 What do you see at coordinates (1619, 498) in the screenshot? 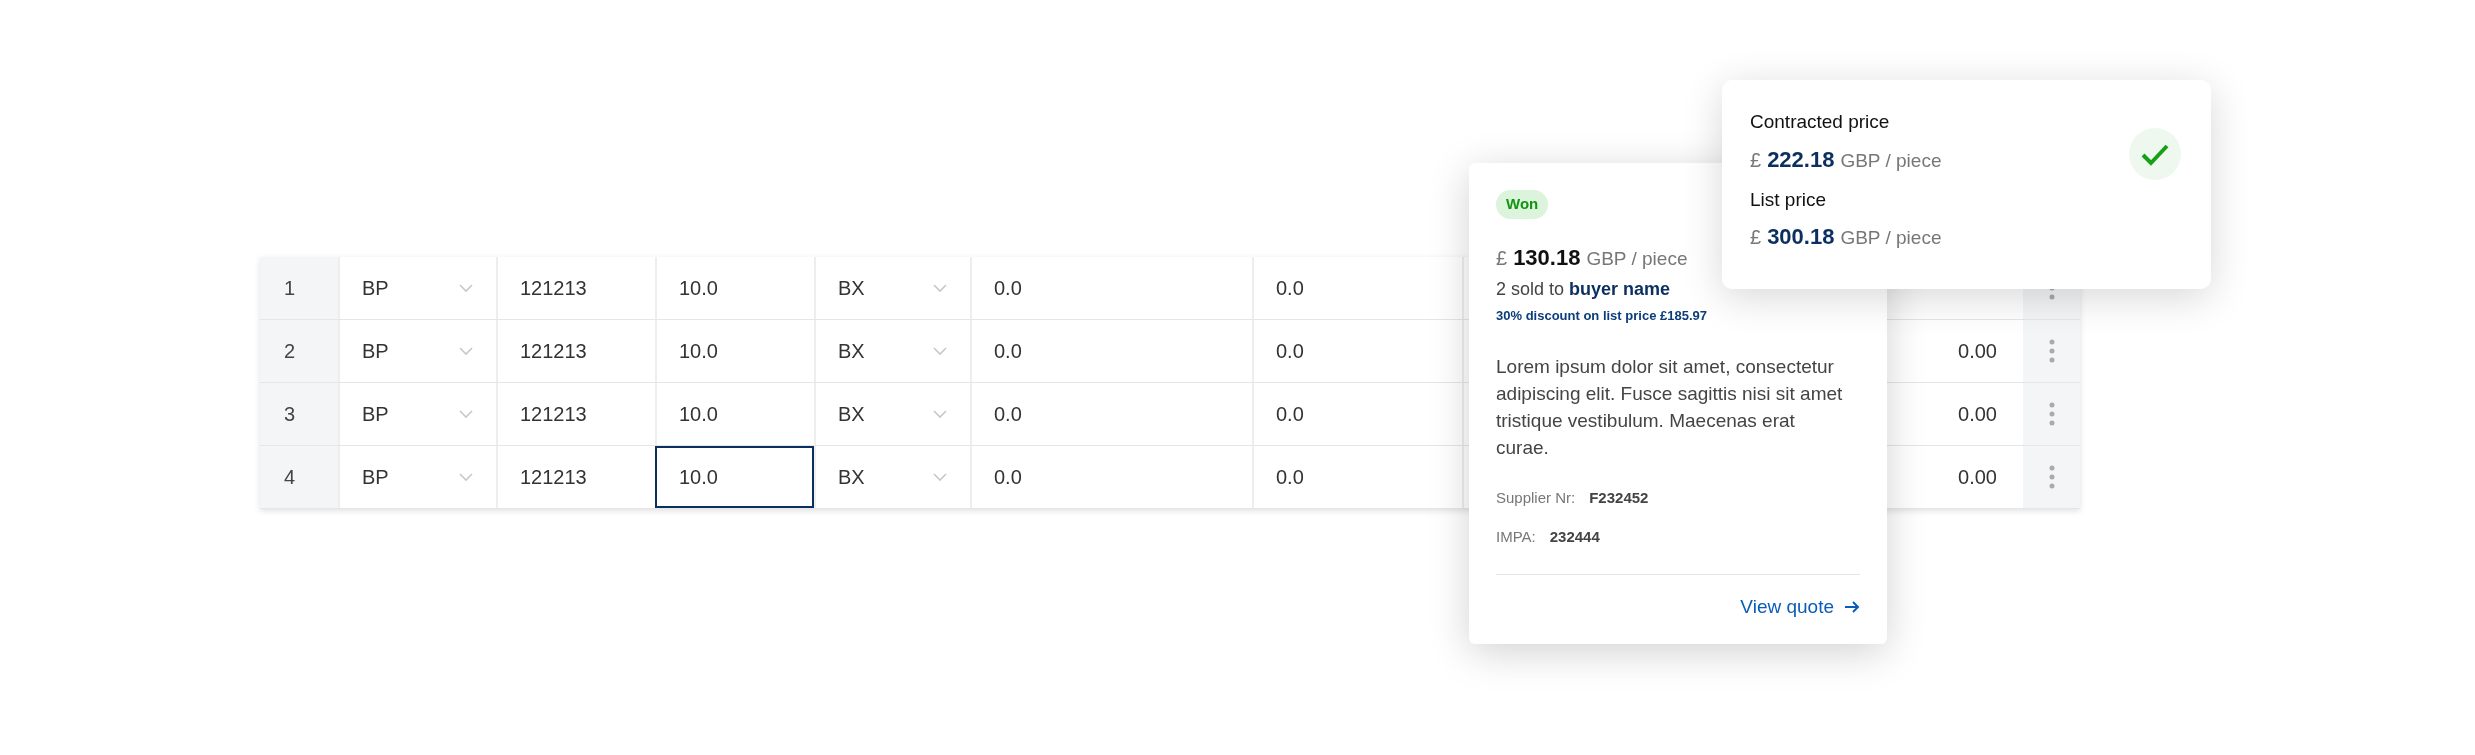
I see `detail-value: F232452` at bounding box center [1619, 498].